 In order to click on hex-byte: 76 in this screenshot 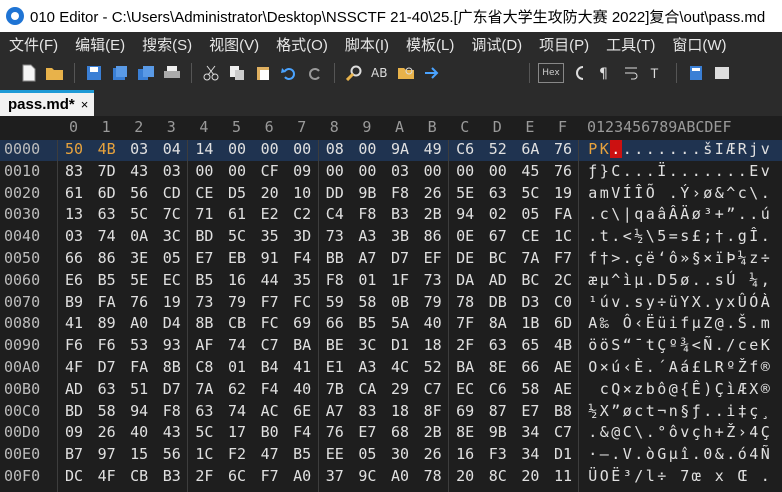, I will do `click(563, 149)`.